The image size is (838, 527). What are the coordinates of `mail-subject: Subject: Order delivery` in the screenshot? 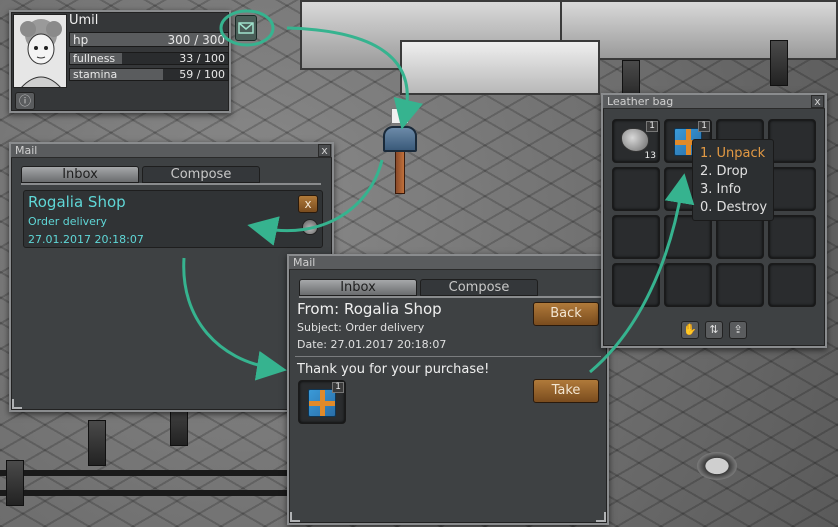 It's located at (361, 327).